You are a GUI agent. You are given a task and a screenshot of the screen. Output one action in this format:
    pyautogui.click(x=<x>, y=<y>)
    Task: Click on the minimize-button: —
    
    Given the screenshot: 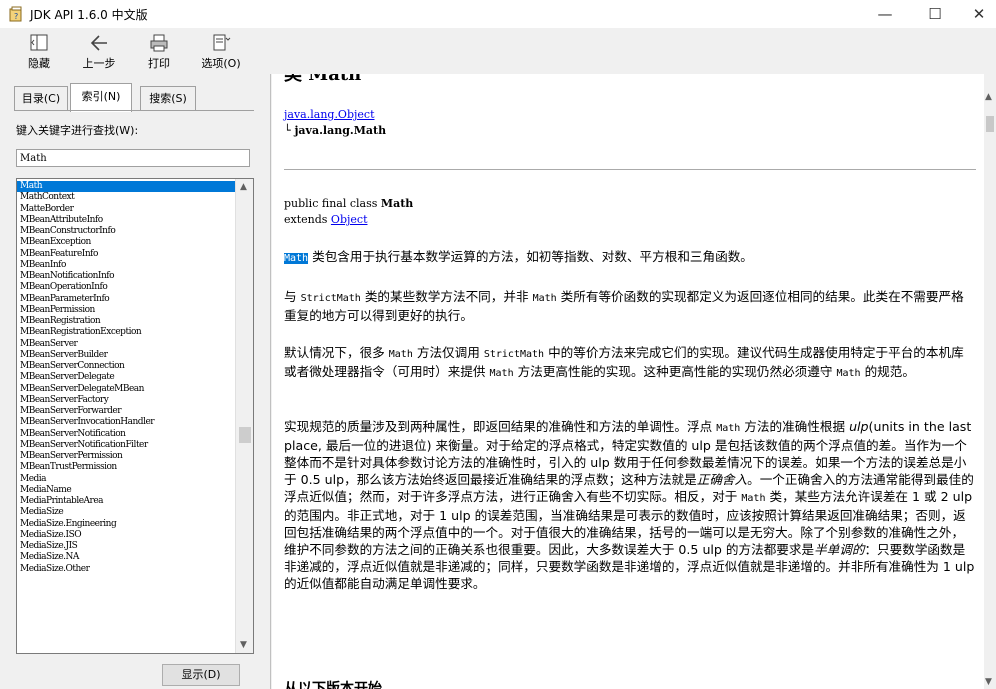 What is the action you would take?
    pyautogui.click(x=885, y=14)
    